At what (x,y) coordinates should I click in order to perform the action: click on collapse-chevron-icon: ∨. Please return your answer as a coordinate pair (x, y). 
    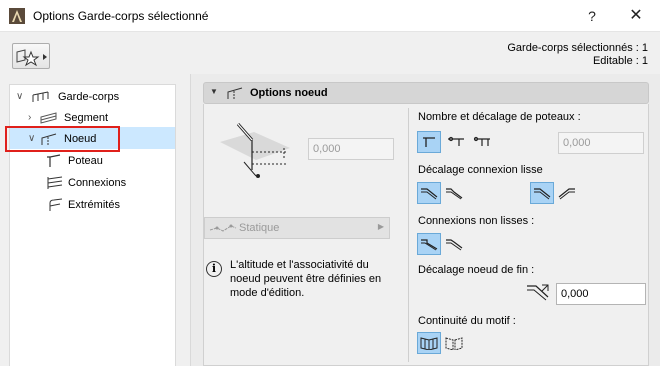
    Looking at the image, I should click on (19, 97).